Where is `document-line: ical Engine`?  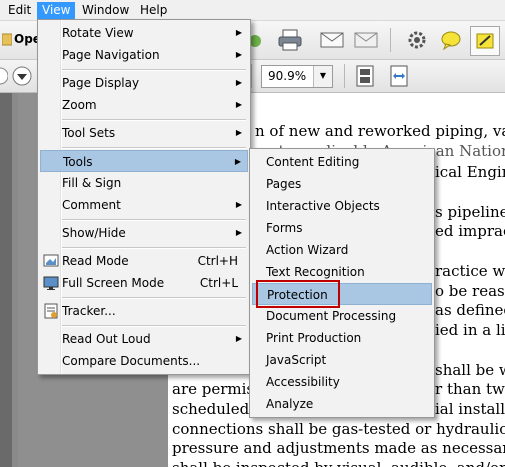 document-line: ical Engine is located at coordinates (470, 172).